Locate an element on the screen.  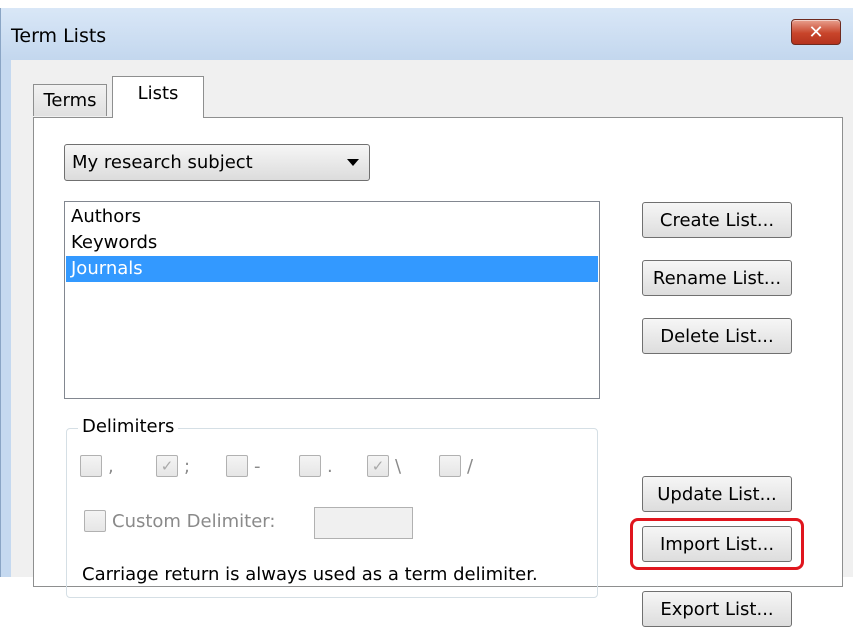
delimiter-comma: , is located at coordinates (97, 466).